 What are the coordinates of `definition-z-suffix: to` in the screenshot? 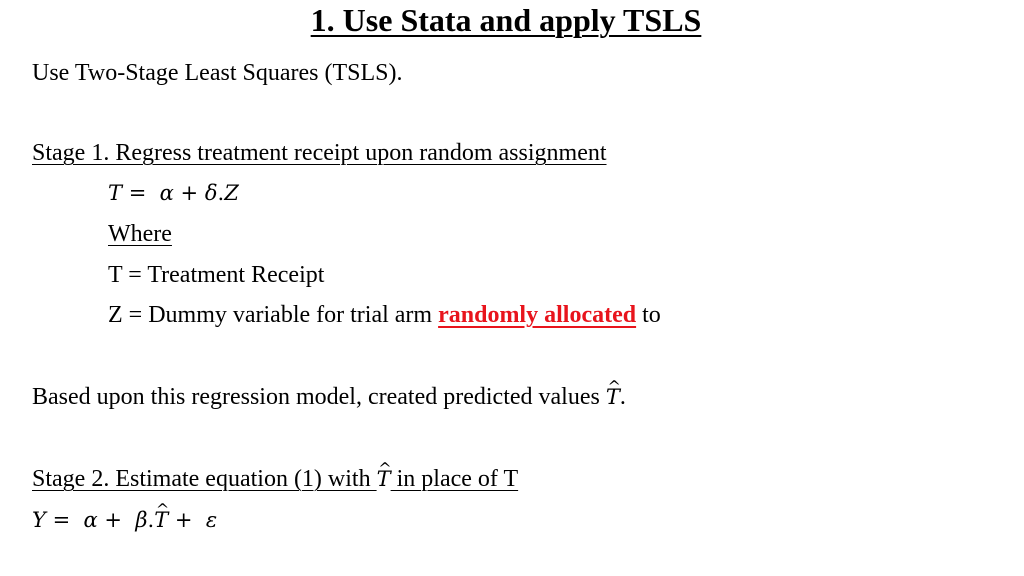 It's located at (648, 315).